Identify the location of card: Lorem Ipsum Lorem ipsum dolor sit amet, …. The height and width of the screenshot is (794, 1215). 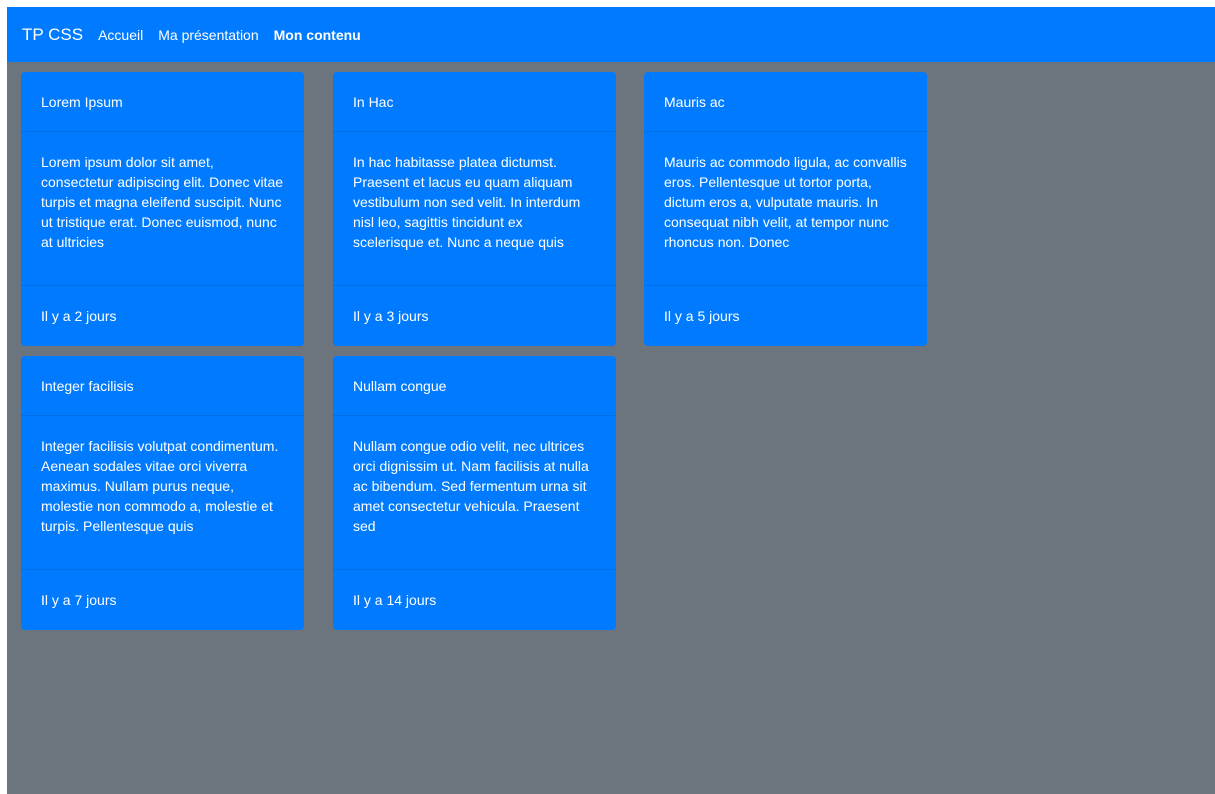
(162, 209).